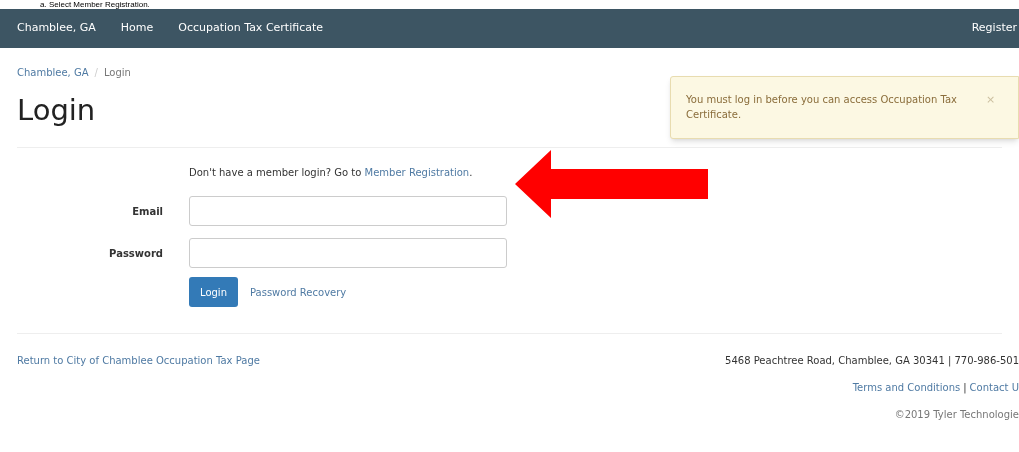 This screenshot has height=452, width=1019. Describe the element at coordinates (906, 387) in the screenshot. I see `footer-link: Terms and Conditions` at that location.